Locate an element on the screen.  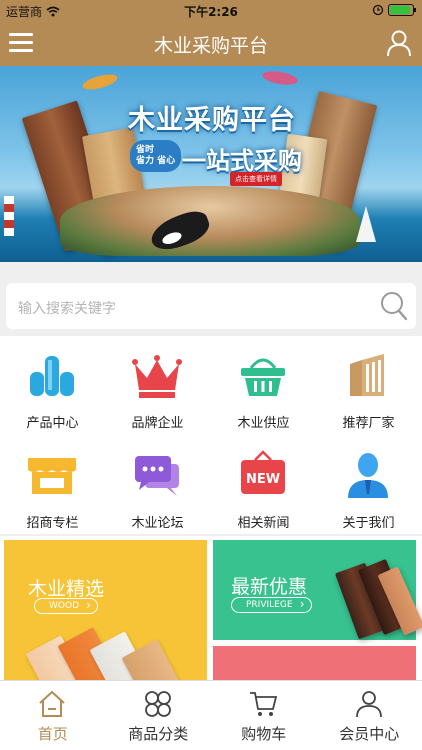
tab-label: 商品分类 is located at coordinates (158, 734).